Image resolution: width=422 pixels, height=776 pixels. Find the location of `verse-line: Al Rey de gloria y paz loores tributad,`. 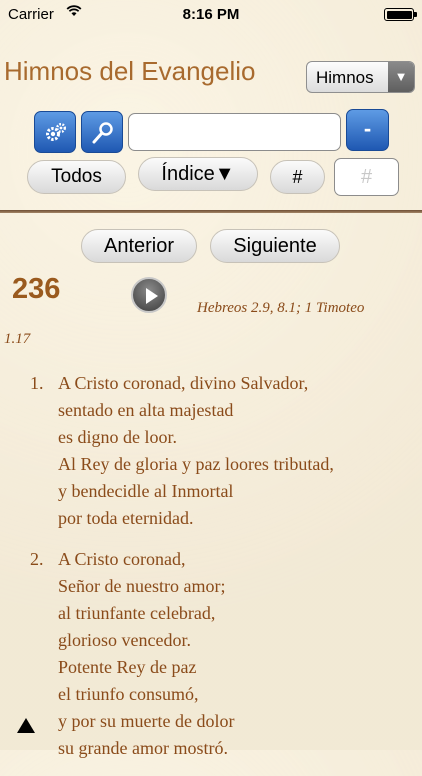

verse-line: Al Rey de gloria y paz loores tributad, is located at coordinates (196, 464).